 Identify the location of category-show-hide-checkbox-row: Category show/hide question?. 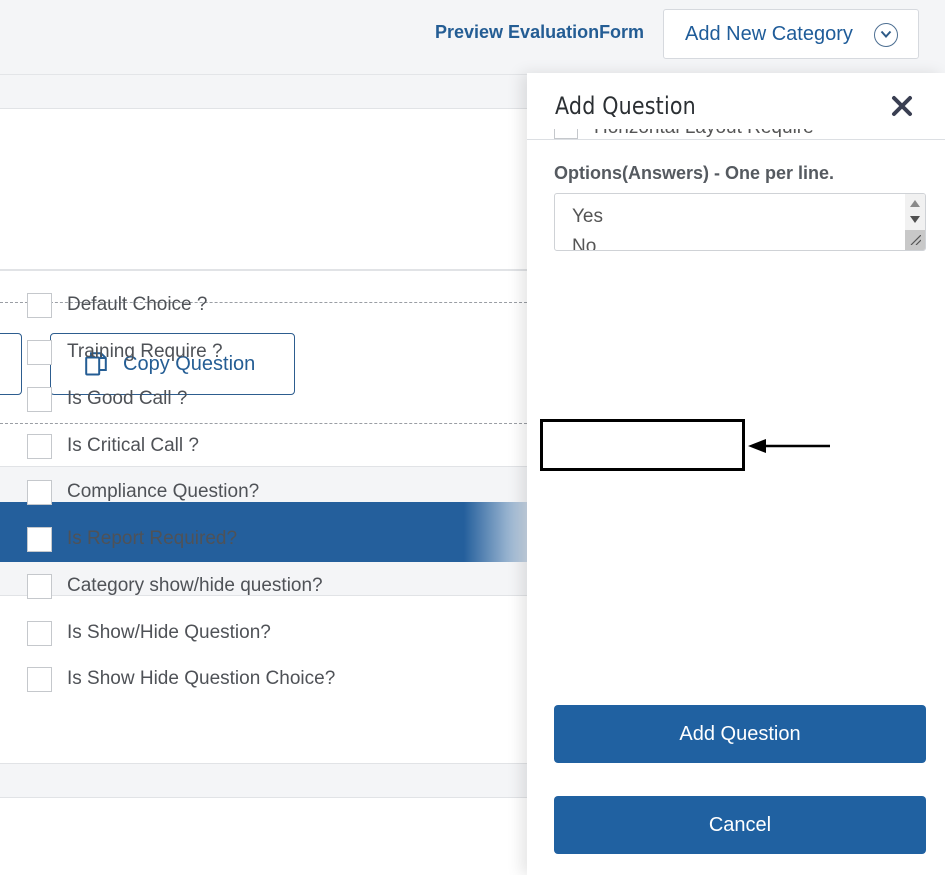
(175, 586).